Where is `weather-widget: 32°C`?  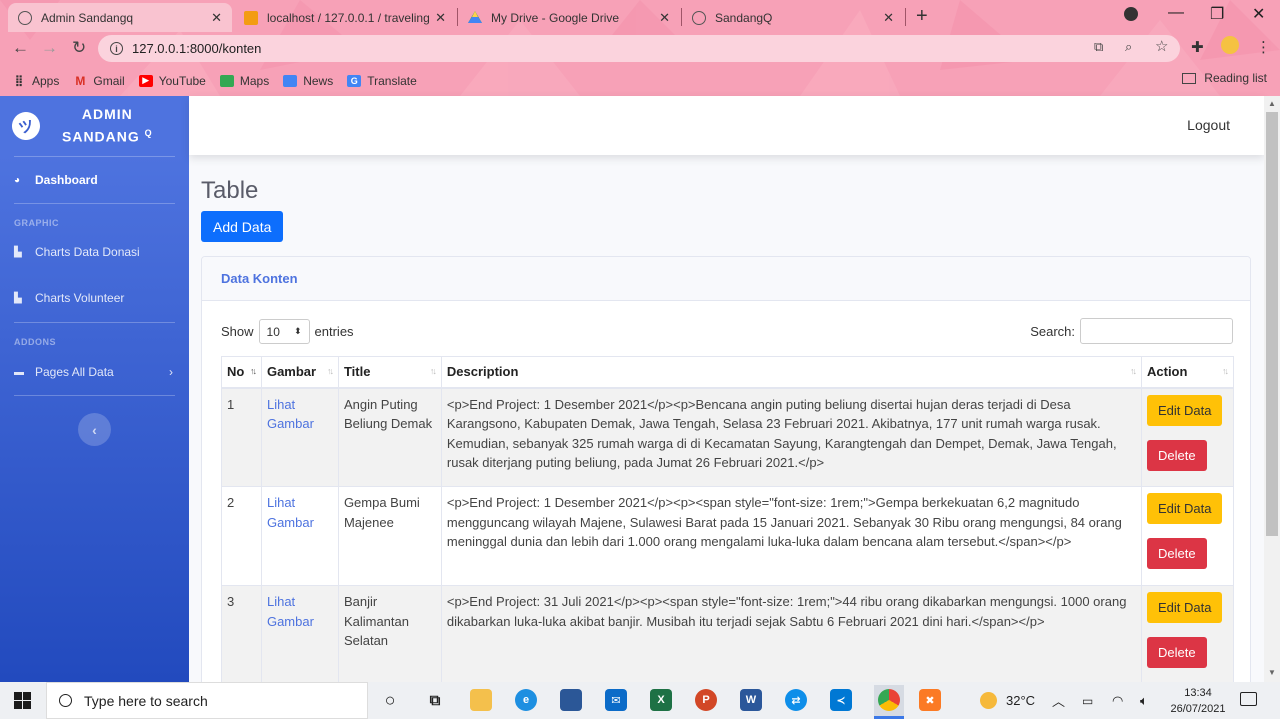 weather-widget: 32°C is located at coordinates (1007, 700).